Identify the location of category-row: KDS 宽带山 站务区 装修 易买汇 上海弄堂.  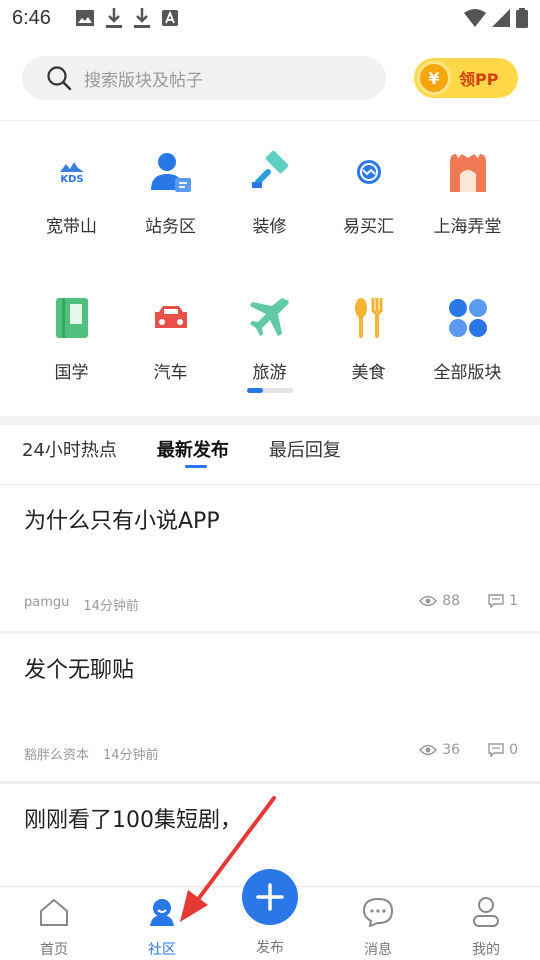
(270, 223).